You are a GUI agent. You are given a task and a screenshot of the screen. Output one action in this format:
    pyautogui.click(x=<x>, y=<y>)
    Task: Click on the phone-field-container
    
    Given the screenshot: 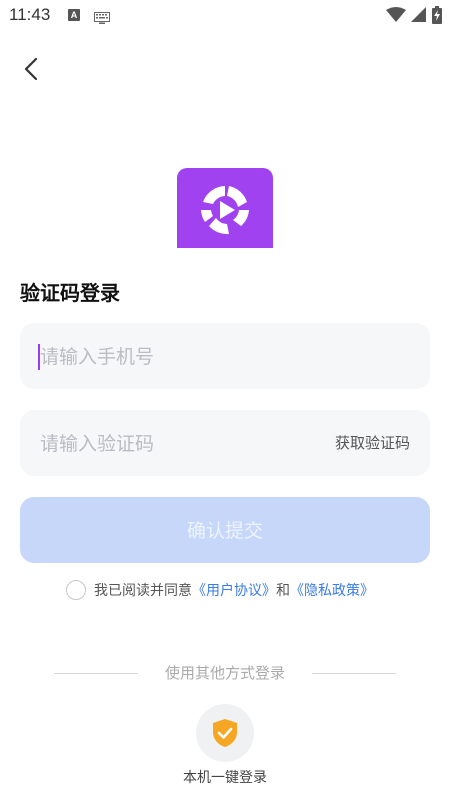 What is the action you would take?
    pyautogui.click(x=225, y=357)
    